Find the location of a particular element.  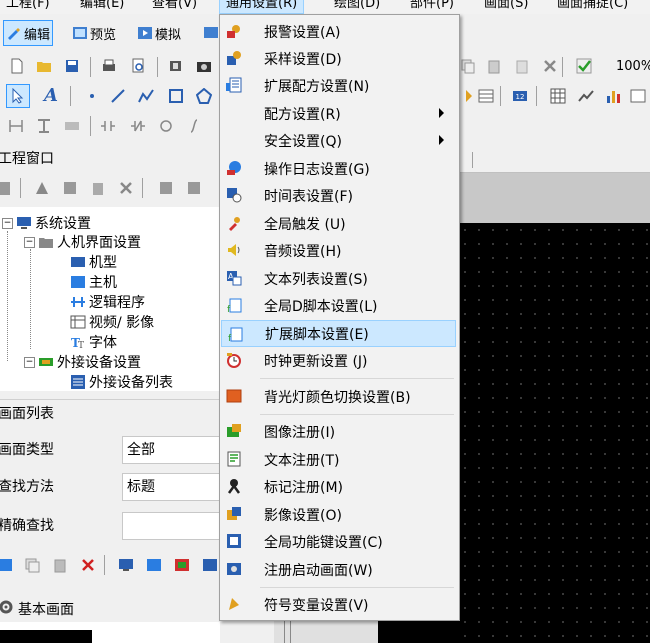

menu-item-image-register: 图像注册(I) is located at coordinates (338, 431).